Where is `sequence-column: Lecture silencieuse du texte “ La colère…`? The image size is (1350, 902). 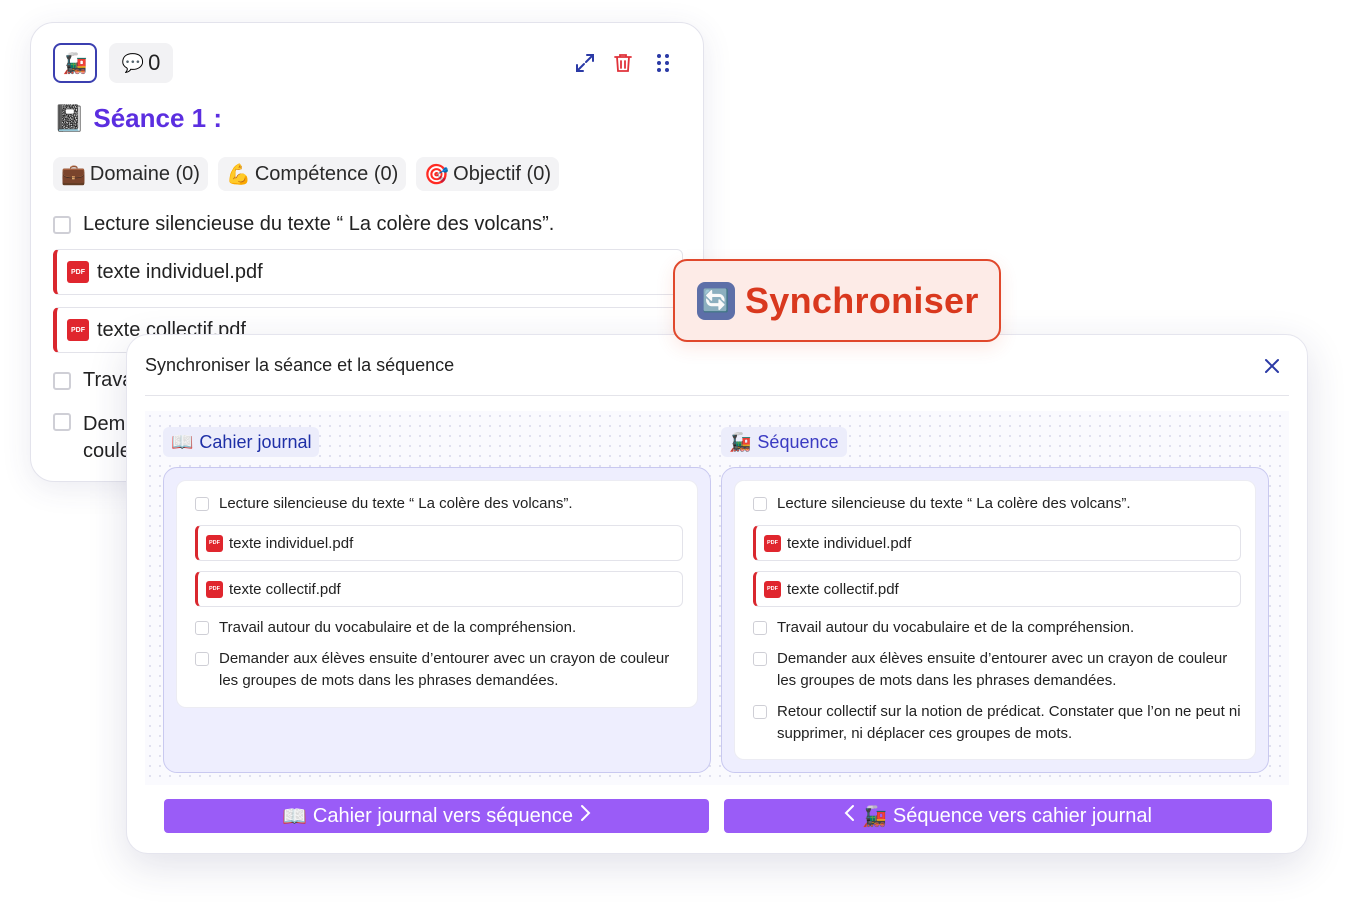
sequence-column: Lecture silencieuse du texte “ La colère… is located at coordinates (995, 620).